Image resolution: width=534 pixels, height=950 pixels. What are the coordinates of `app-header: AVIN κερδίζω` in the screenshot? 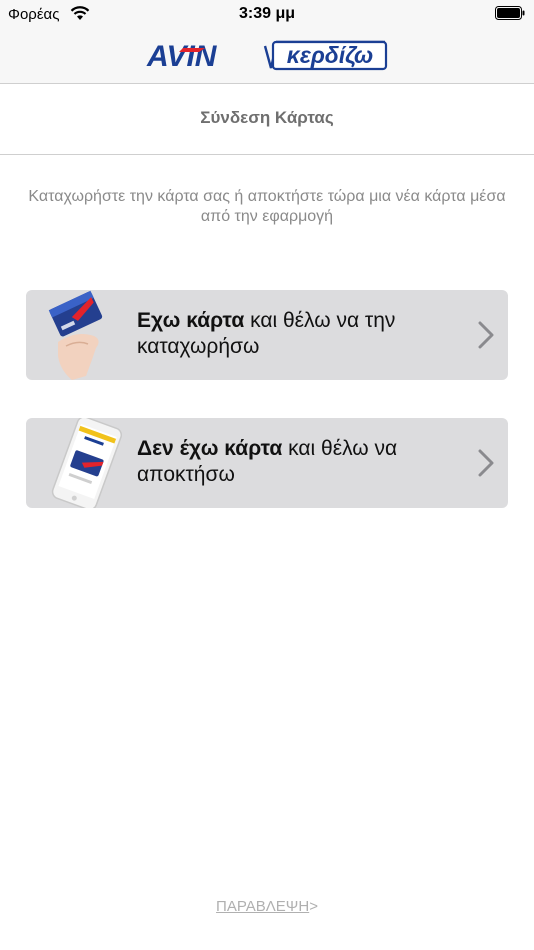 It's located at (267, 56).